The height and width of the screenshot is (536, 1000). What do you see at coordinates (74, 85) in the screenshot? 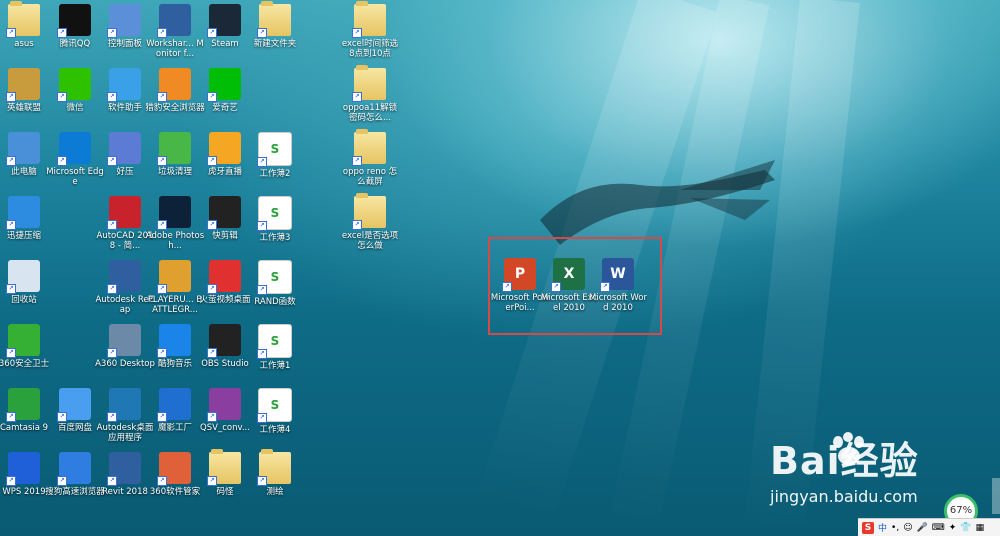
I see `wechat-icon: ↗` at bounding box center [74, 85].